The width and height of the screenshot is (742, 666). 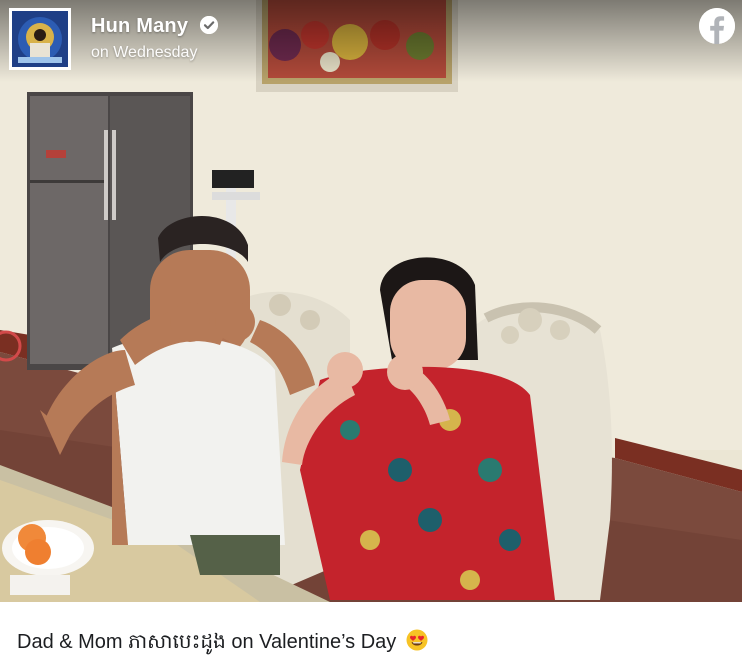 I want to click on author-avatar, so click(x=40, y=39).